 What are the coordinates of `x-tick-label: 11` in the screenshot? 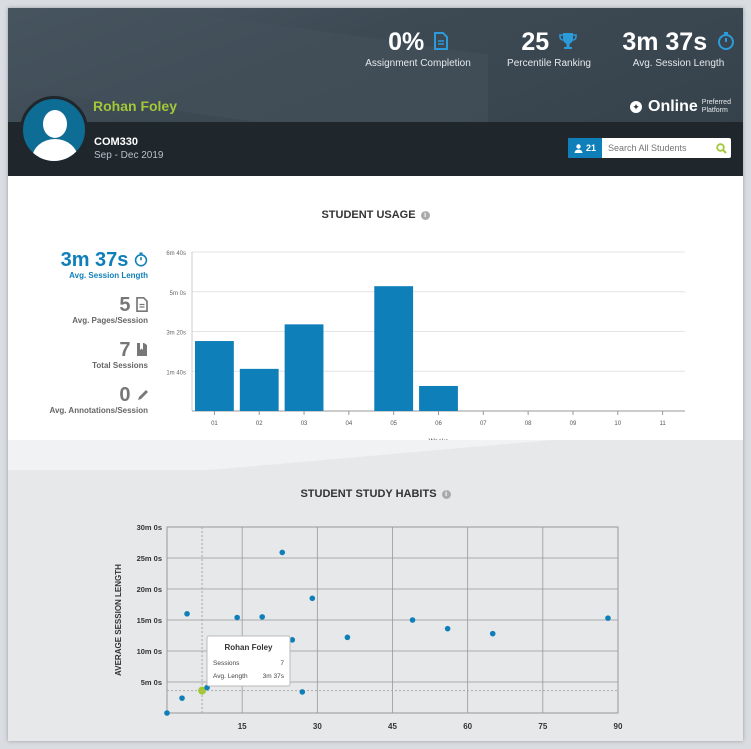 It's located at (662, 424).